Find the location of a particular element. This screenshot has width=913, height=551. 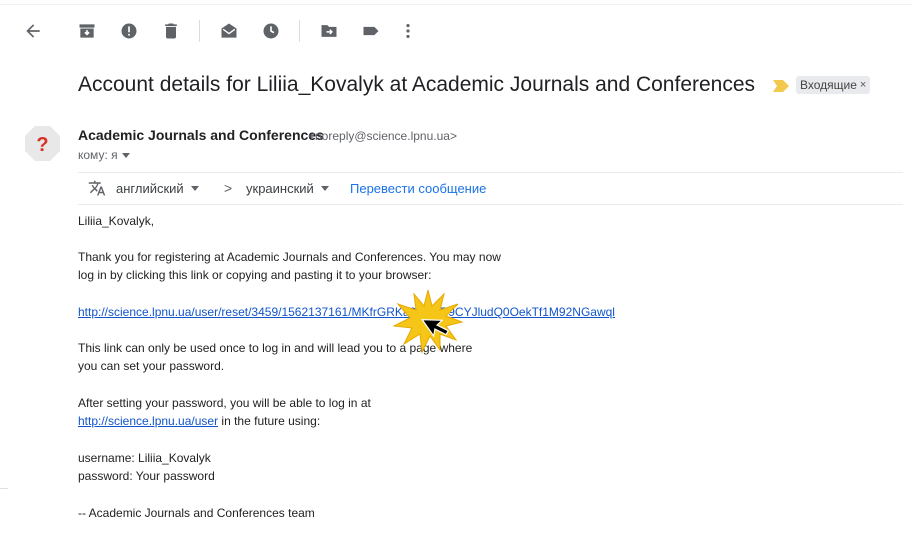

click-burst-cursor-icon is located at coordinates (428, 321).